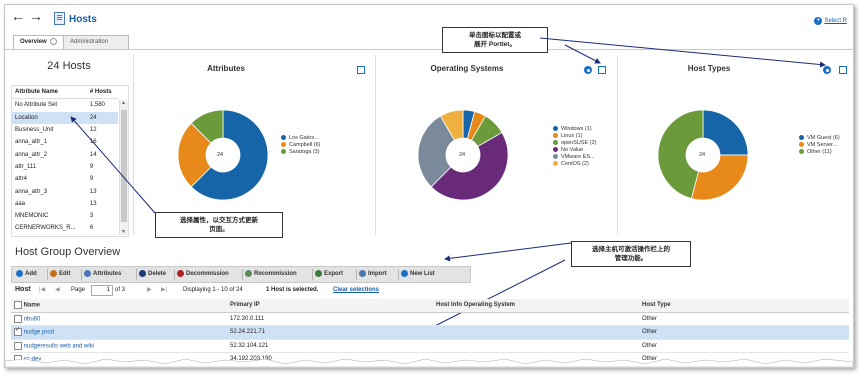 The height and width of the screenshot is (375, 860). I want to click on toolbar-button-label: New List, so click(422, 274).